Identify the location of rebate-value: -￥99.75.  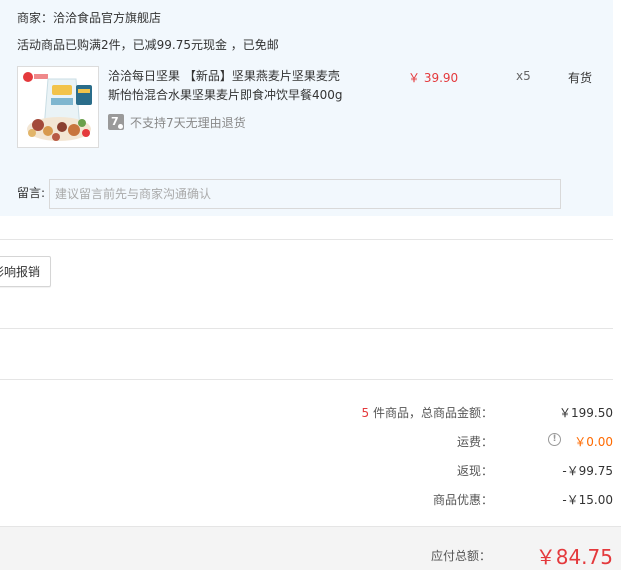
(587, 471).